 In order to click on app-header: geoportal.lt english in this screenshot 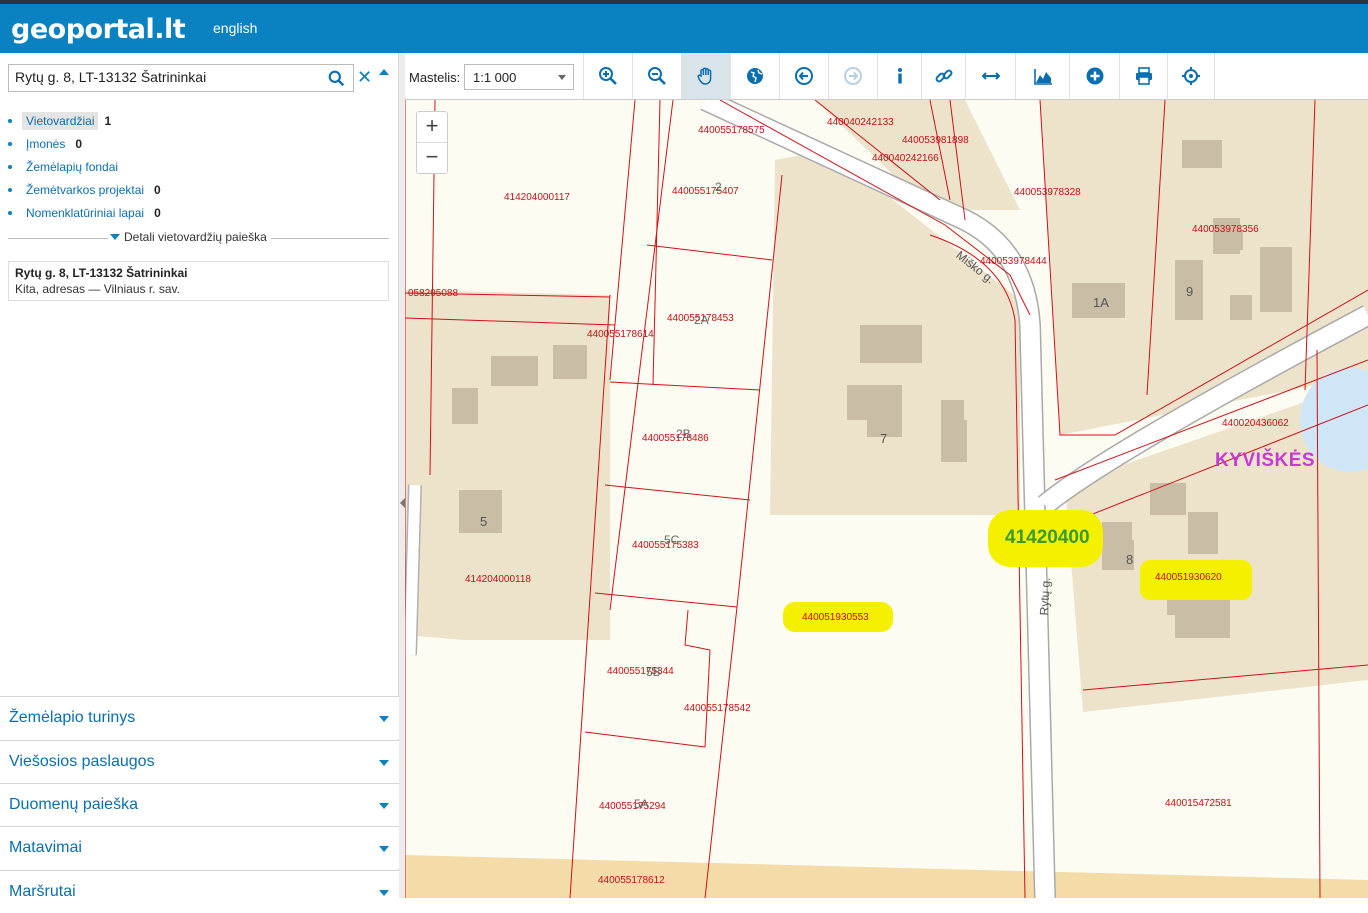, I will do `click(684, 28)`.